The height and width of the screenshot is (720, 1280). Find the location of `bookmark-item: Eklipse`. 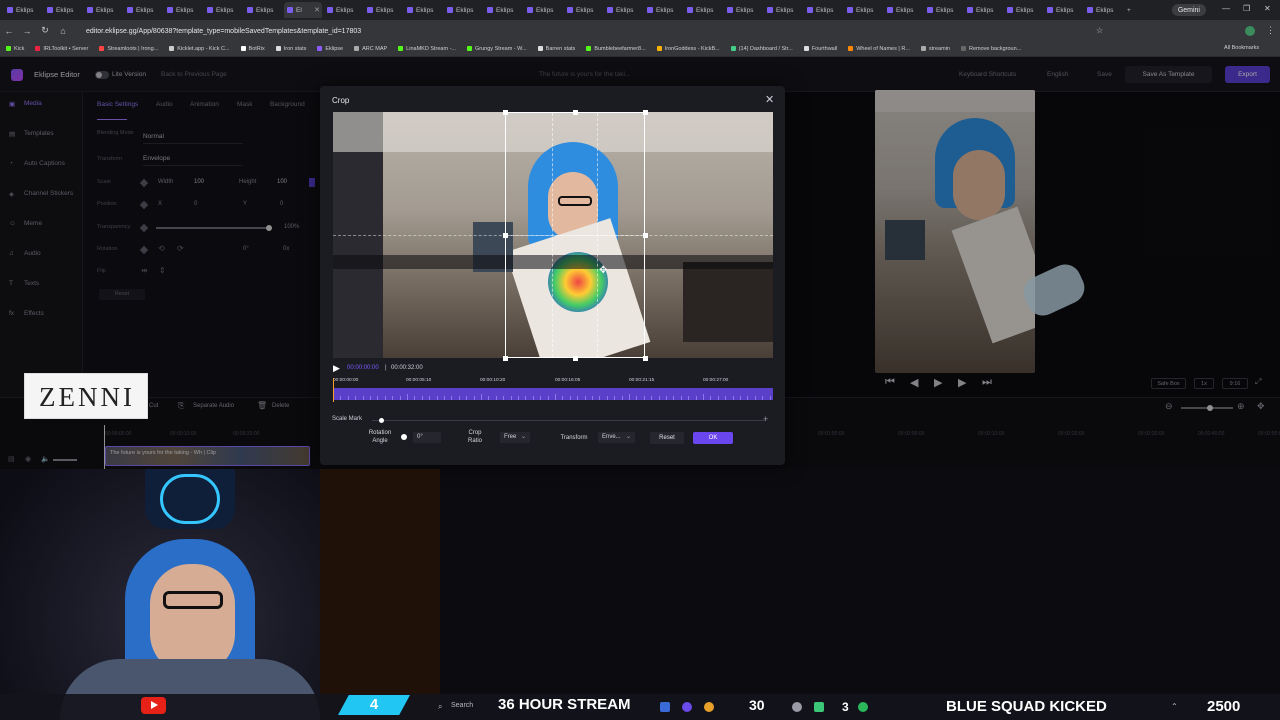

bookmark-item: Eklipse is located at coordinates (330, 49).